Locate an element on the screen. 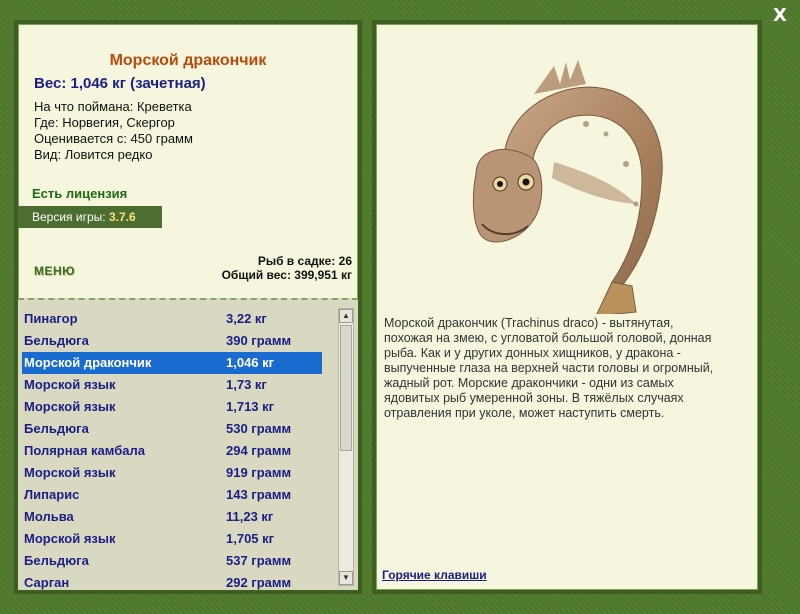 Image resolution: width=800 pixels, height=614 pixels. list-item-name: Мольва is located at coordinates (49, 516).